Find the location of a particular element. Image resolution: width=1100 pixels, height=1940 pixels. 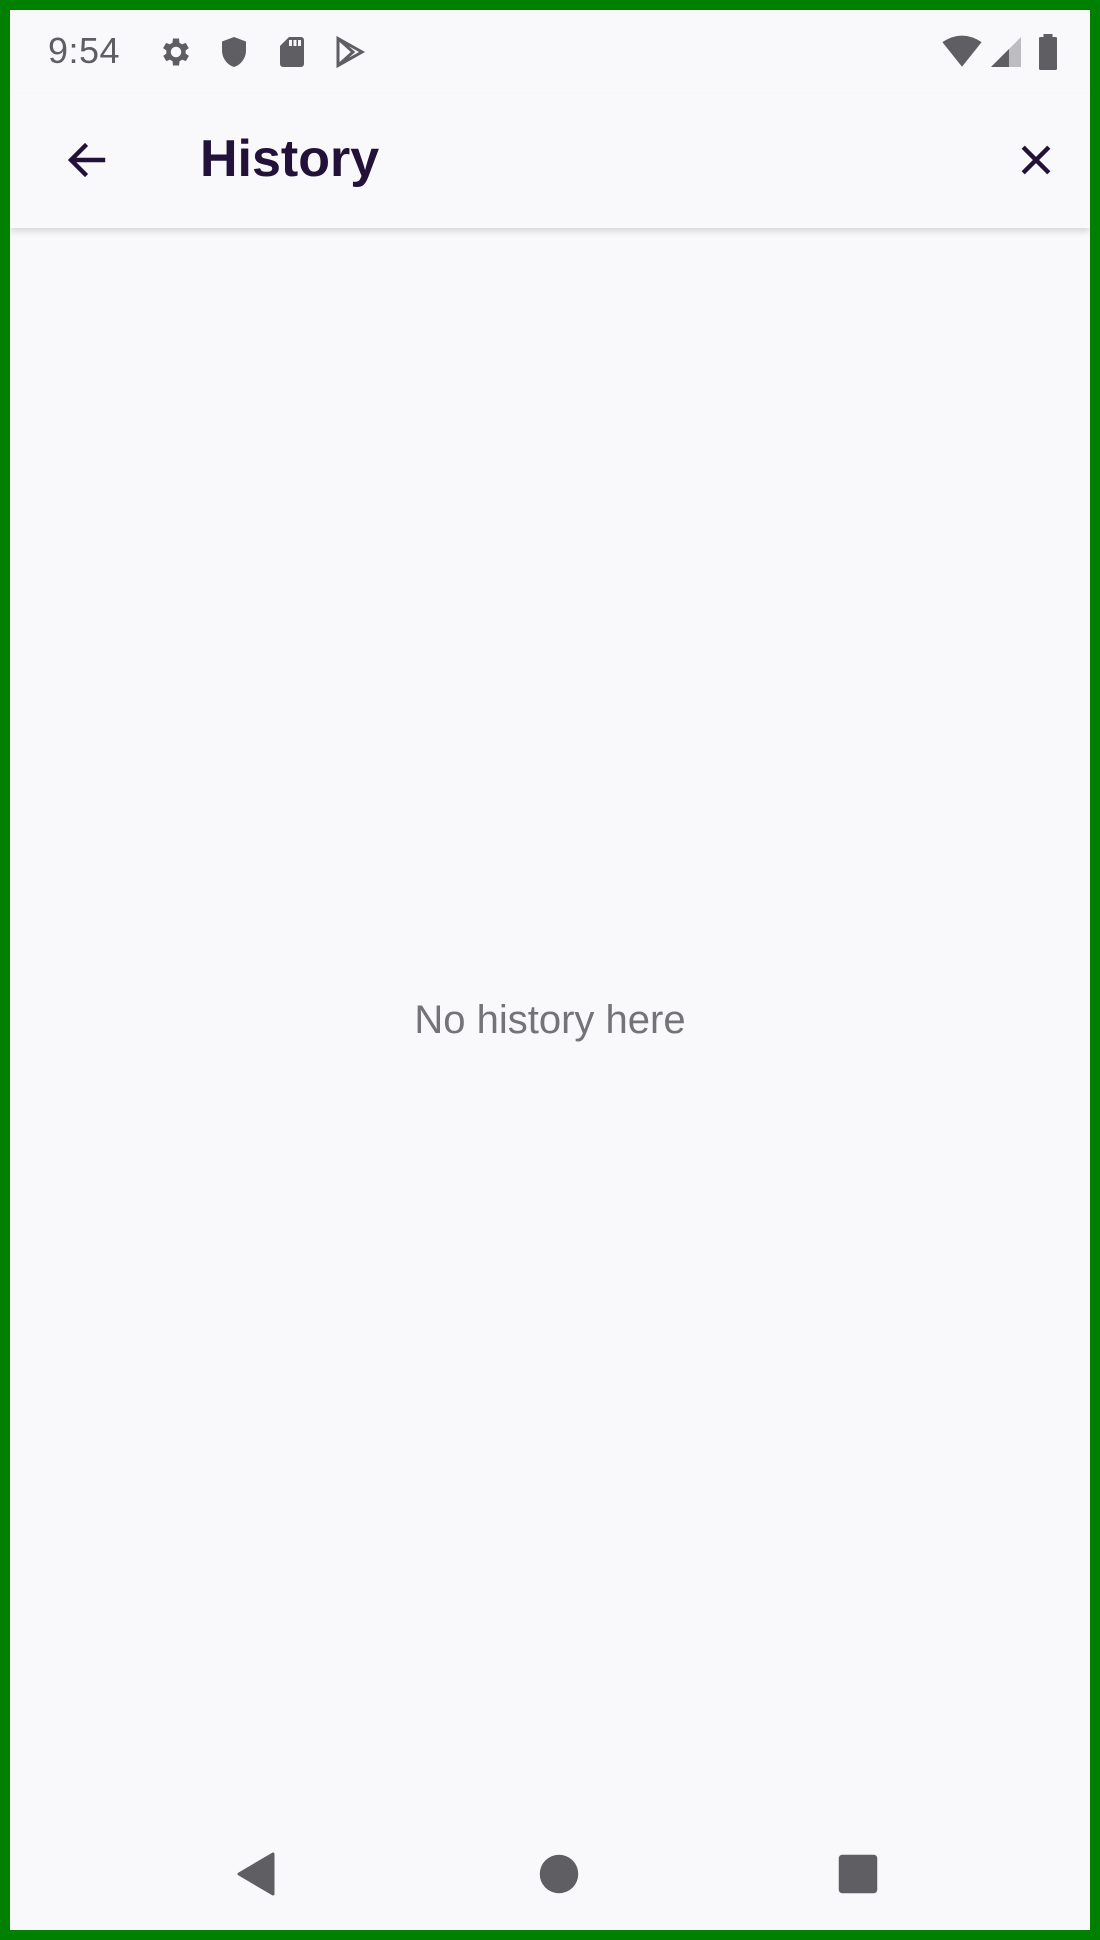

shield-icon is located at coordinates (234, 52).